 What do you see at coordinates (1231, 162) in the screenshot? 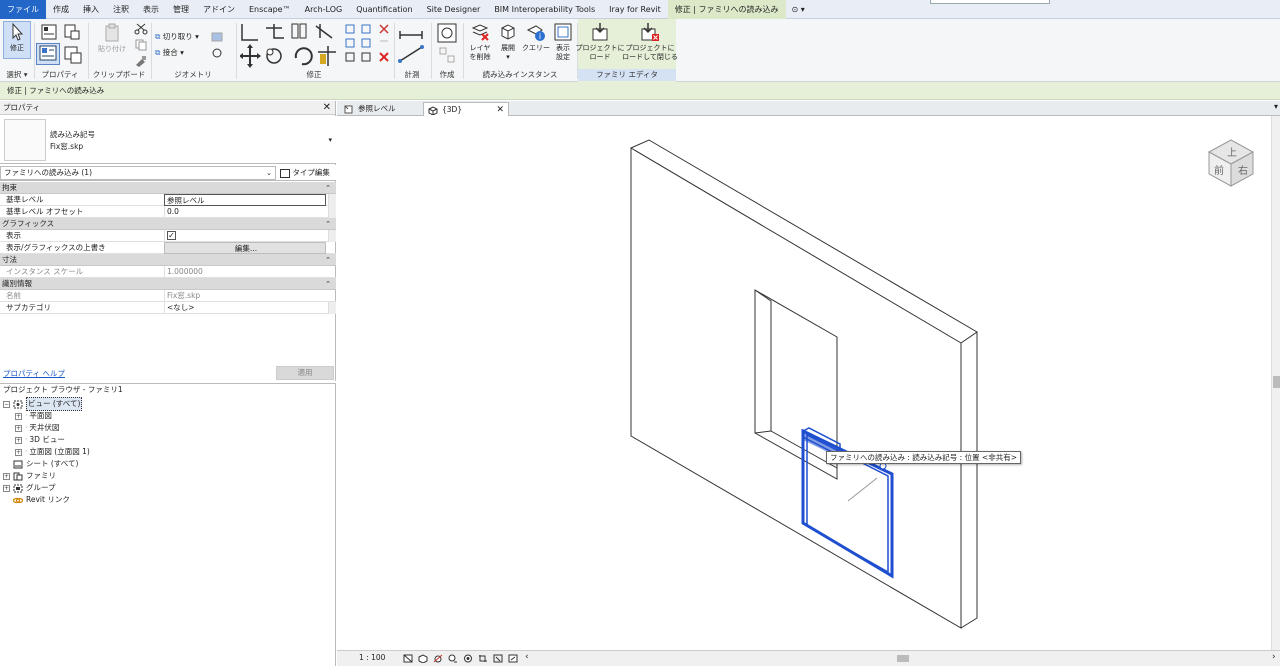
I see `viewcube: 上 前 右` at bounding box center [1231, 162].